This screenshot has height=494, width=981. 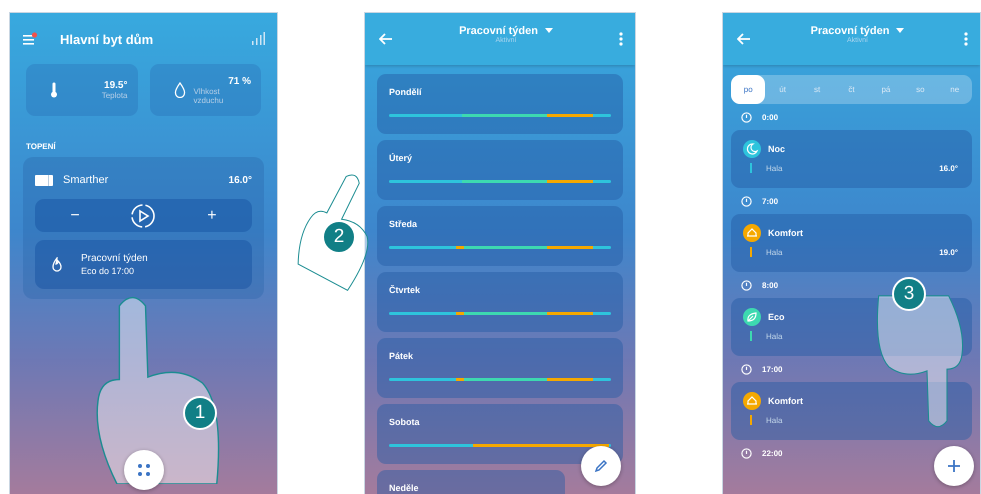 What do you see at coordinates (44, 180) in the screenshot?
I see `thermostat-icon` at bounding box center [44, 180].